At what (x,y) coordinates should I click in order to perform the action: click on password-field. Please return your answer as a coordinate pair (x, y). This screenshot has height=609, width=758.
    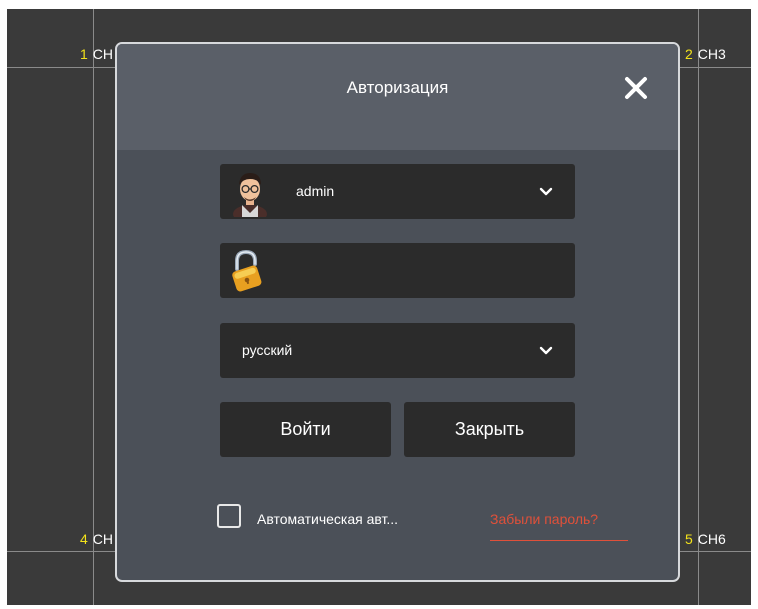
    Looking at the image, I should click on (397, 270).